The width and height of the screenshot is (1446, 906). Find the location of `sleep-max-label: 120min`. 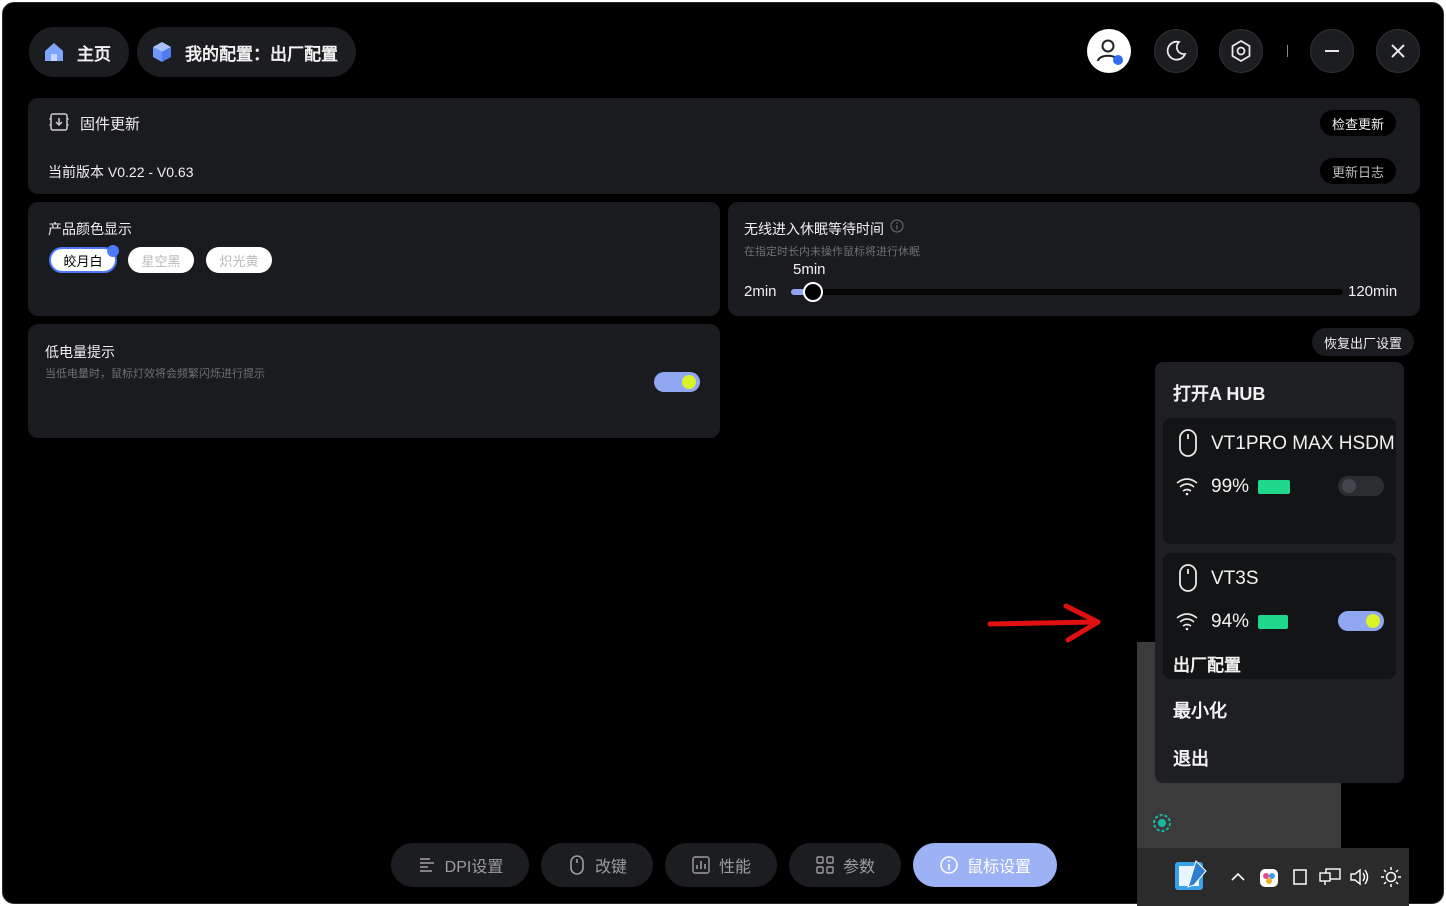

sleep-max-label: 120min is located at coordinates (1373, 291).